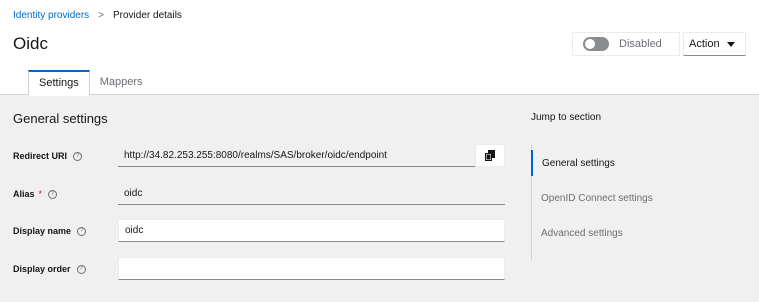 Image resolution: width=759 pixels, height=302 pixels. What do you see at coordinates (607, 198) in the screenshot?
I see `jump-link-openid-connect-settings: OpenID Connect settings` at bounding box center [607, 198].